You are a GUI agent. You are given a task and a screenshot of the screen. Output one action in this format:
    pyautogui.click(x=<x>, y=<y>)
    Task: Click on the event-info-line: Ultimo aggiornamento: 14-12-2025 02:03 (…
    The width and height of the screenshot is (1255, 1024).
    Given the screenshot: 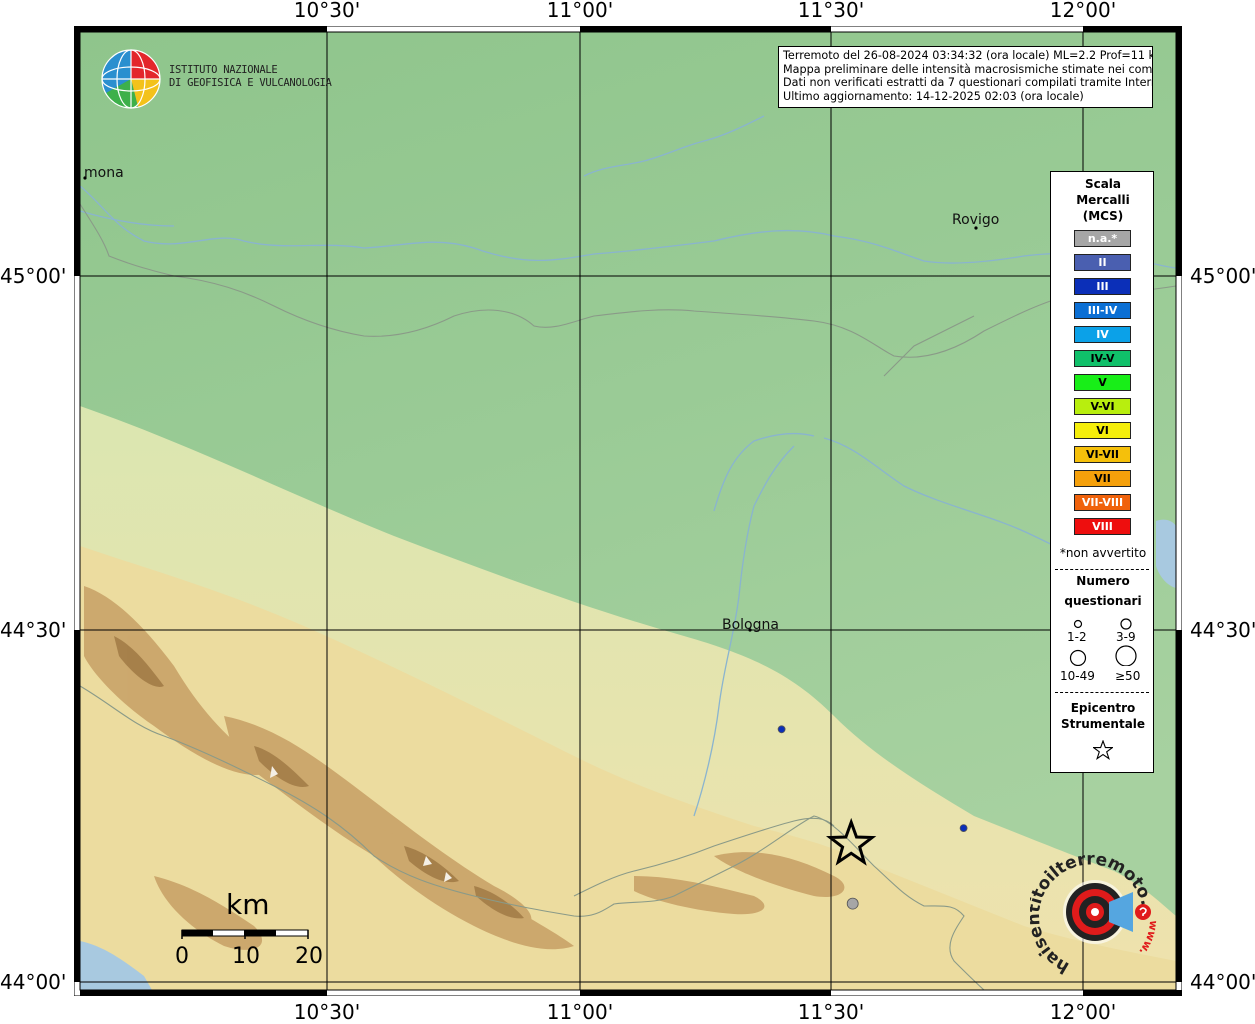 What is the action you would take?
    pyautogui.click(x=933, y=96)
    